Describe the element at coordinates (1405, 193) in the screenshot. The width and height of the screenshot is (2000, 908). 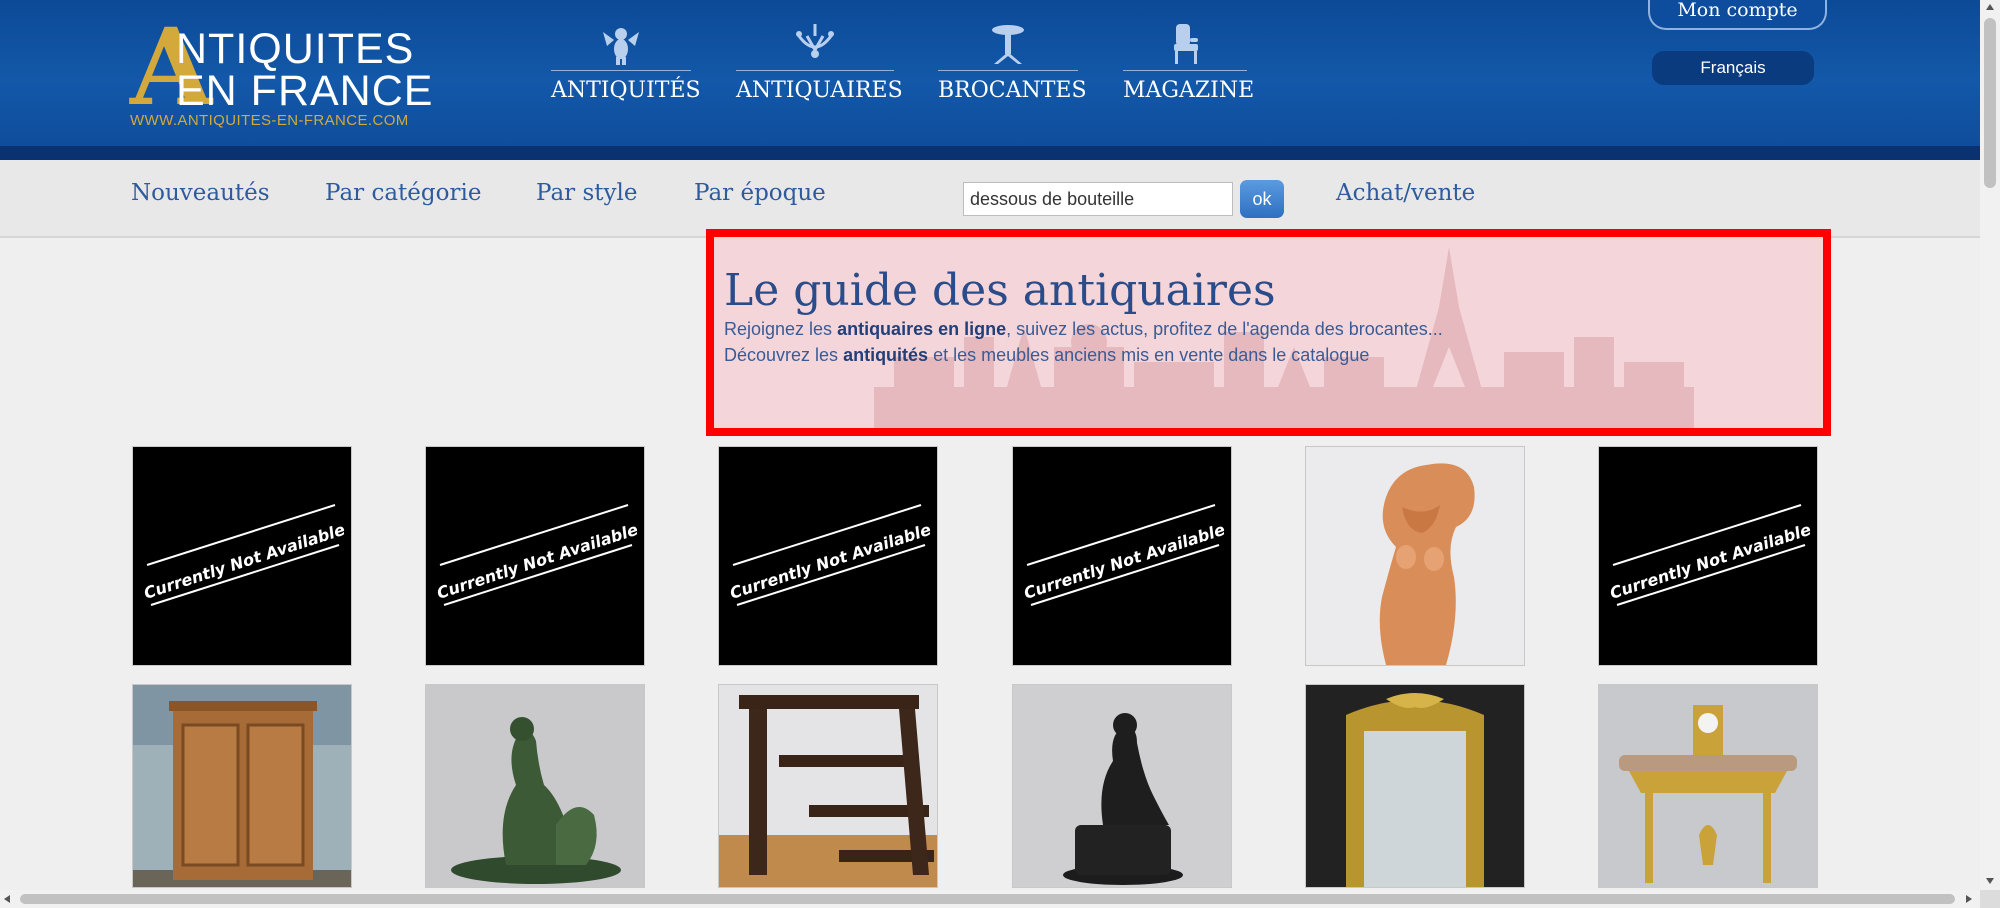
I see `subnav-achat-vente: Achat/vente` at that location.